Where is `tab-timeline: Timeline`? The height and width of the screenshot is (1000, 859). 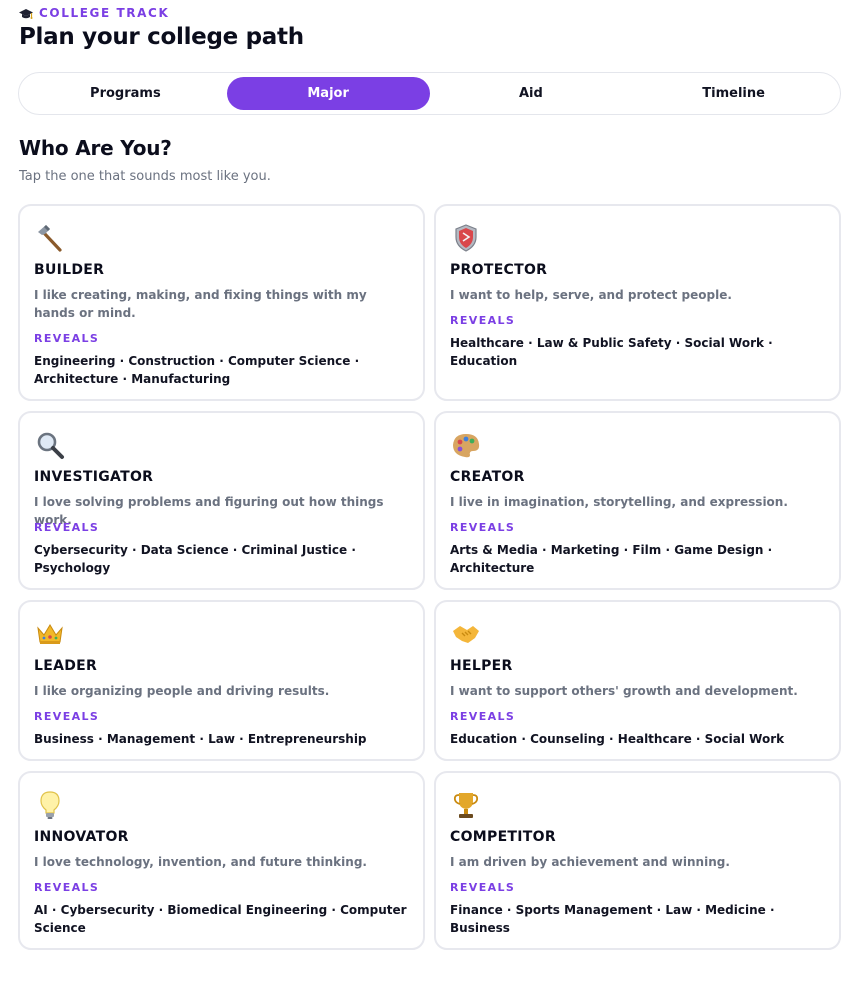
tab-timeline: Timeline is located at coordinates (733, 93).